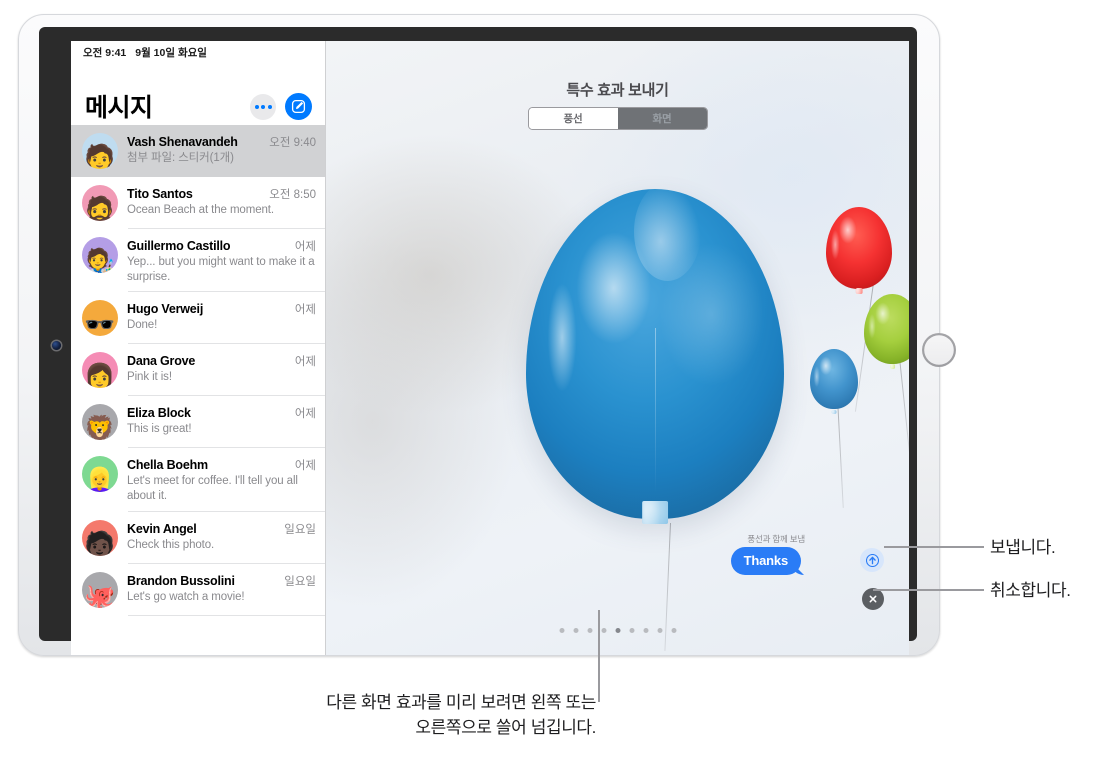 Image resolution: width=1109 pixels, height=761 pixels. What do you see at coordinates (226, 615) in the screenshot?
I see `row-divider` at bounding box center [226, 615].